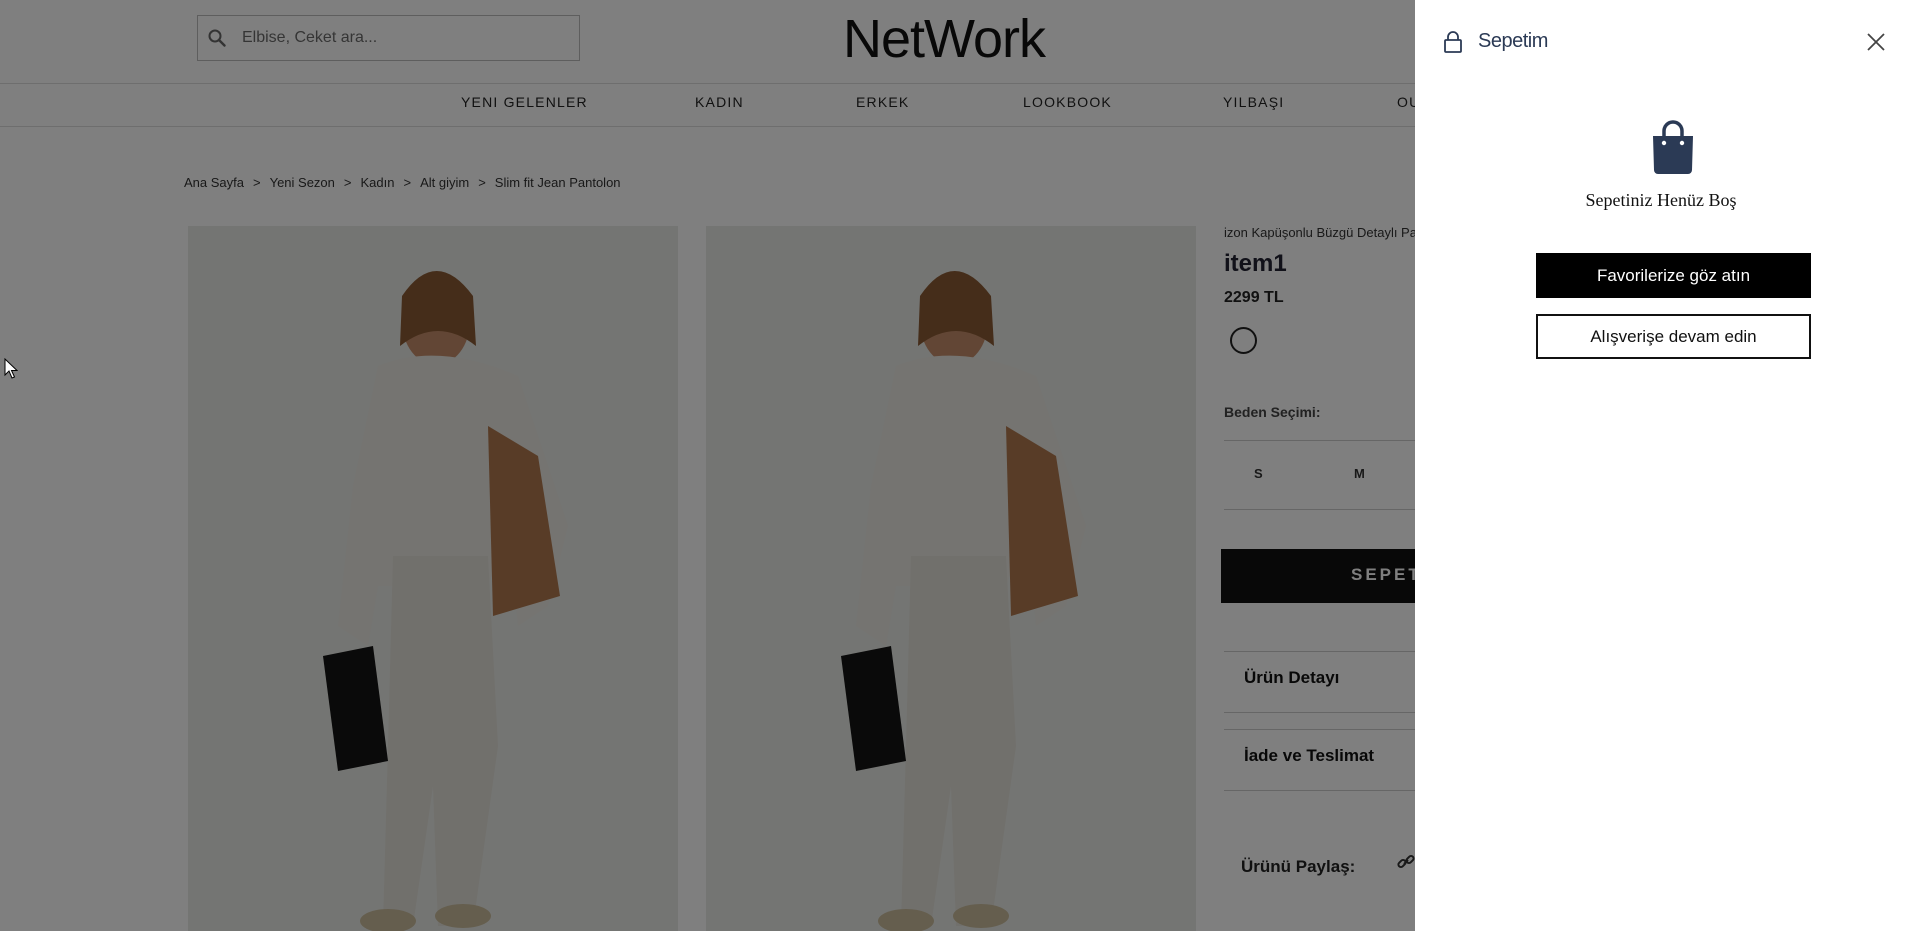 Image resolution: width=1907 pixels, height=931 pixels. I want to click on empty-cart-message: Sepetiniz Henüz Boş, so click(1661, 200).